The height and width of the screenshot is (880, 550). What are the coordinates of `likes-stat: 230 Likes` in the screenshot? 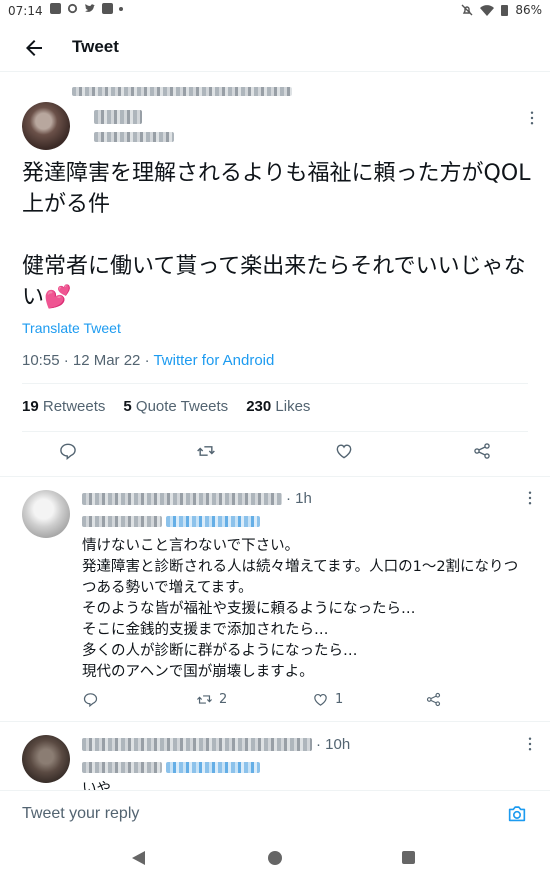 It's located at (278, 406).